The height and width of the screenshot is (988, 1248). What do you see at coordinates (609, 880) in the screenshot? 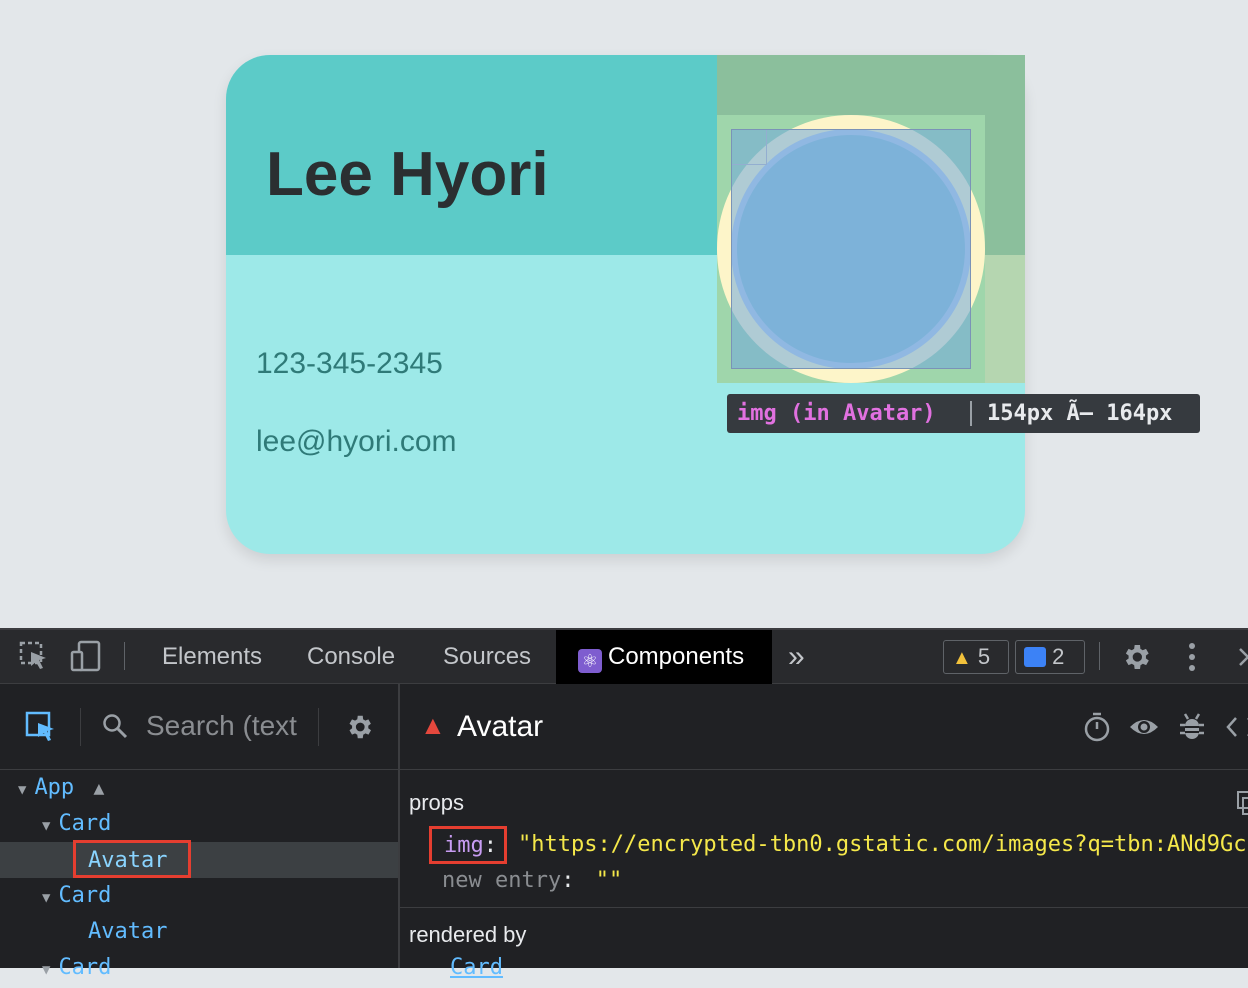
I see `new-entry-value: ""` at bounding box center [609, 880].